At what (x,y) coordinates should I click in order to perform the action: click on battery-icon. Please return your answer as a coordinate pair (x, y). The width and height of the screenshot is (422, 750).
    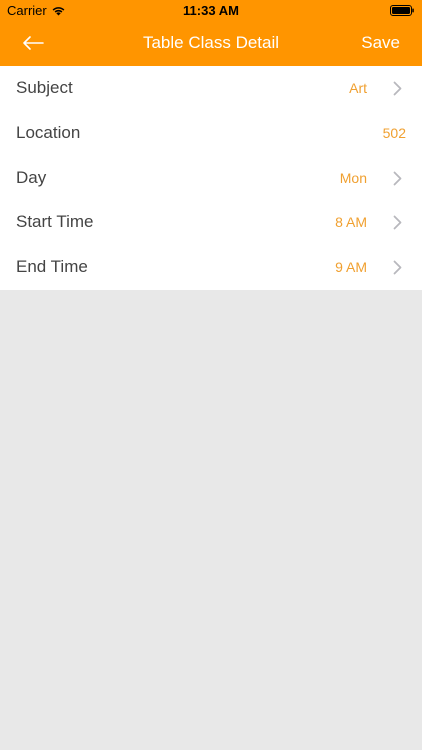
    Looking at the image, I should click on (402, 10).